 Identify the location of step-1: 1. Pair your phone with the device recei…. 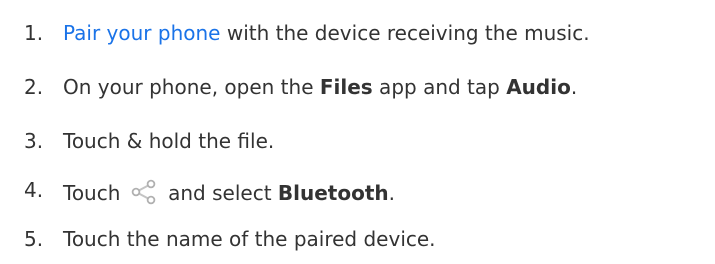
(357, 33).